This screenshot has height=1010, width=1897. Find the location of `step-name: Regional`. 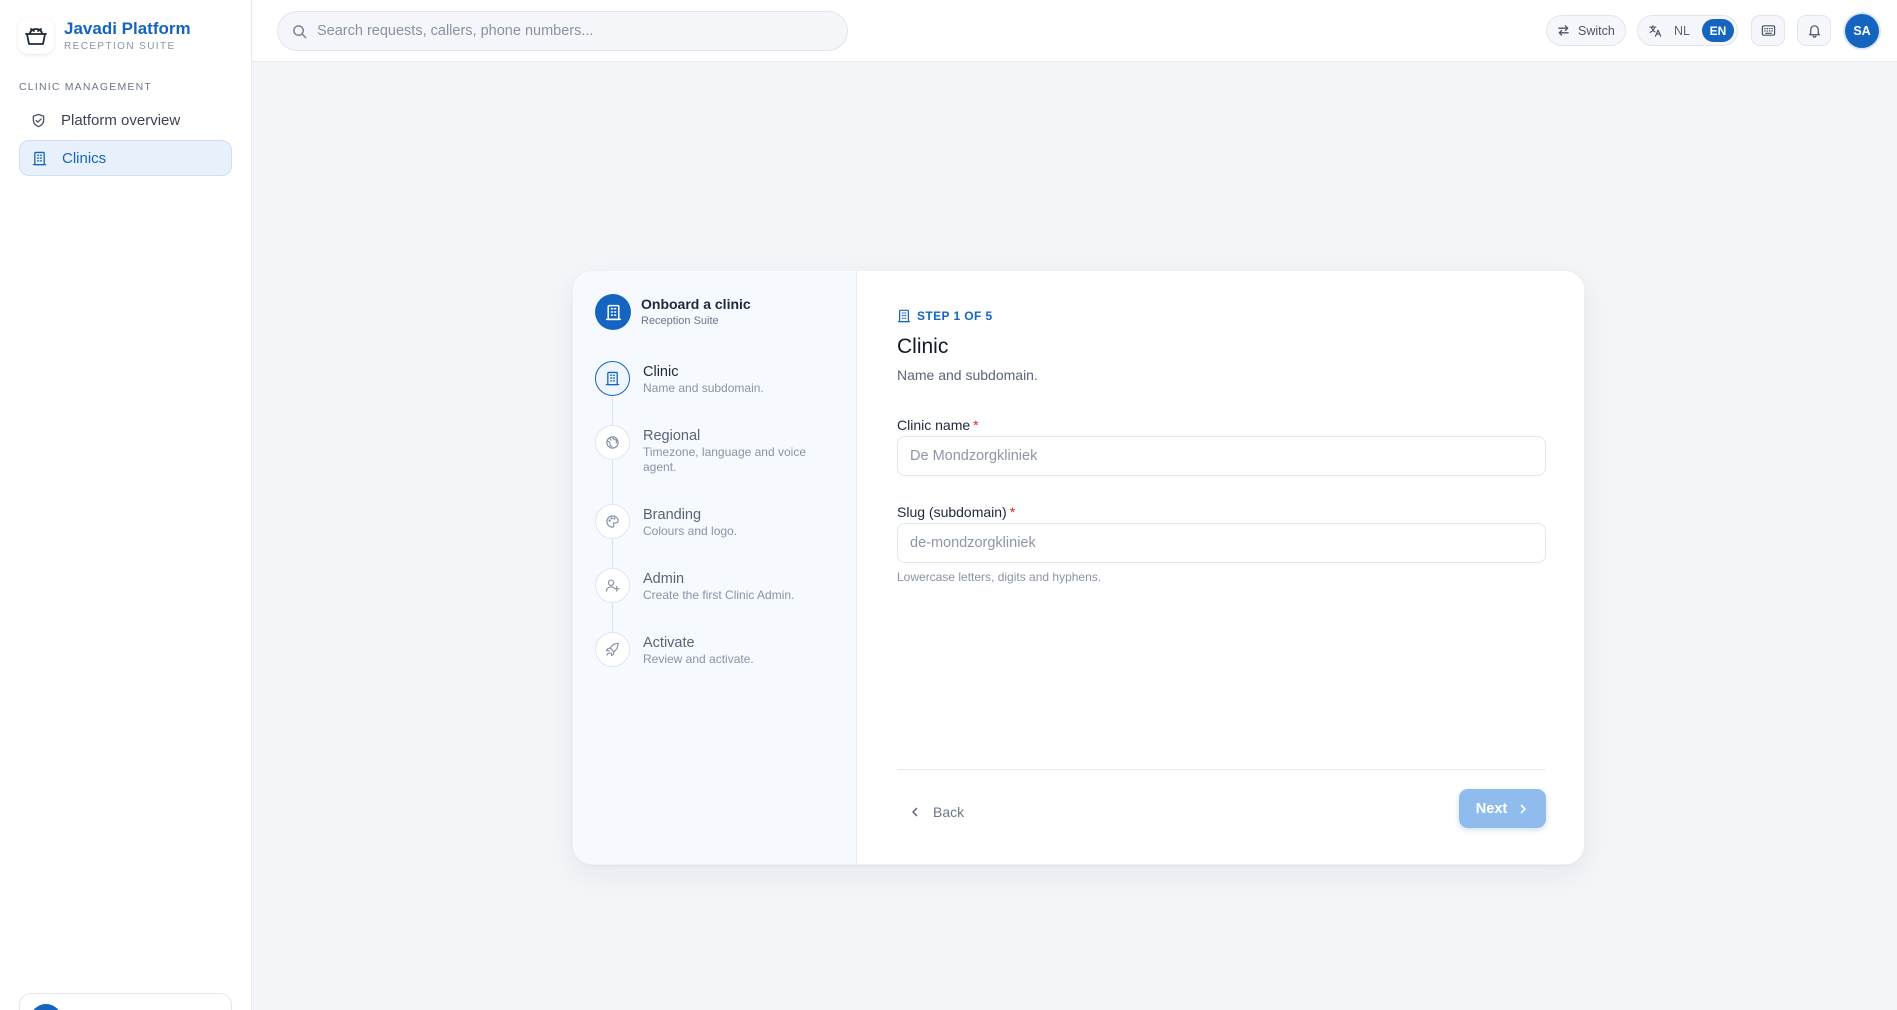

step-name: Regional is located at coordinates (672, 436).